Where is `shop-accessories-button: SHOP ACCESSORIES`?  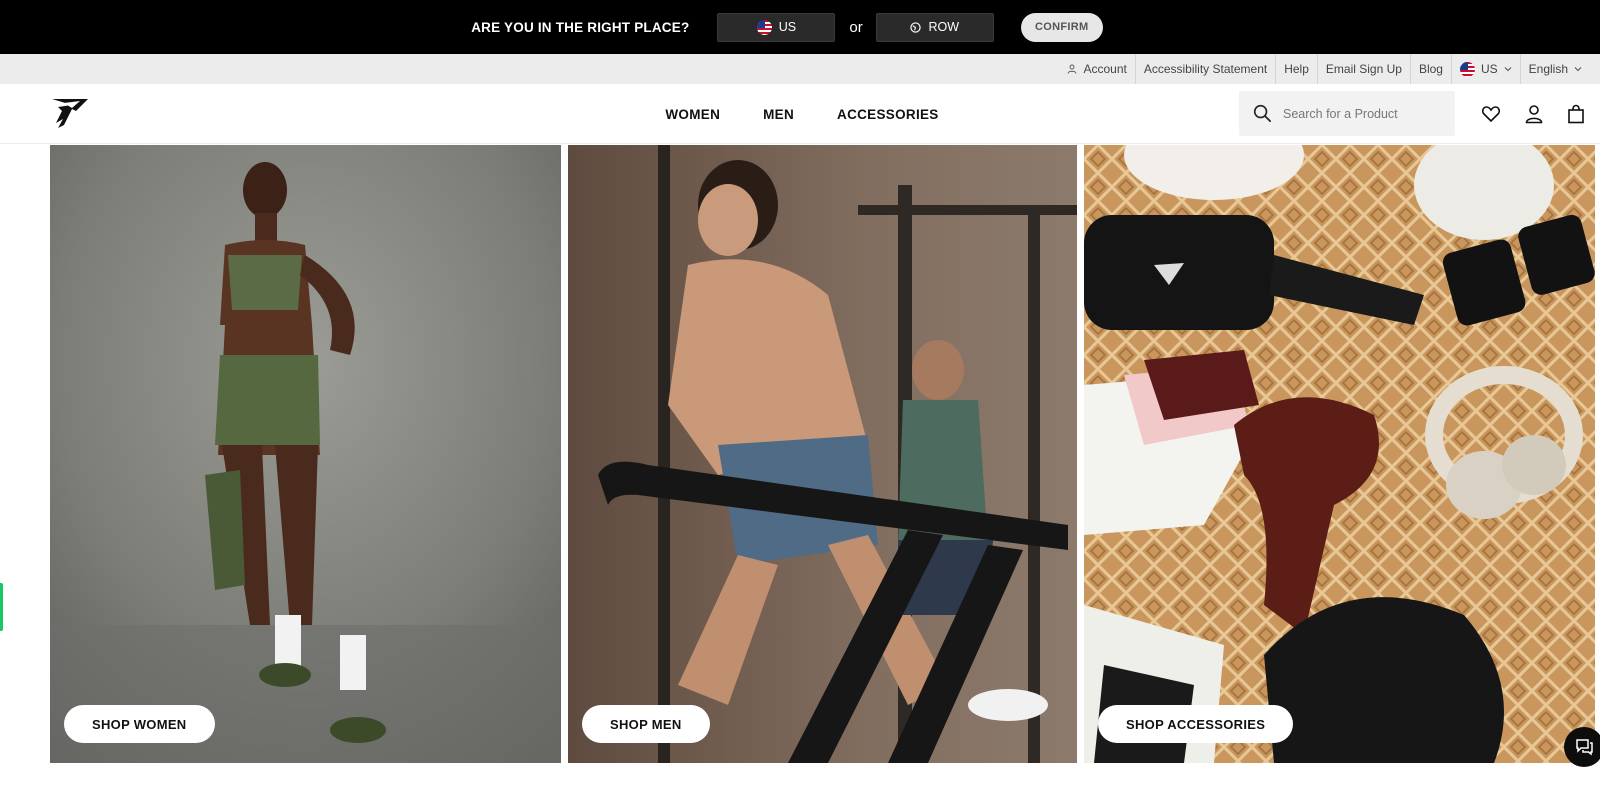 shop-accessories-button: SHOP ACCESSORIES is located at coordinates (1196, 724).